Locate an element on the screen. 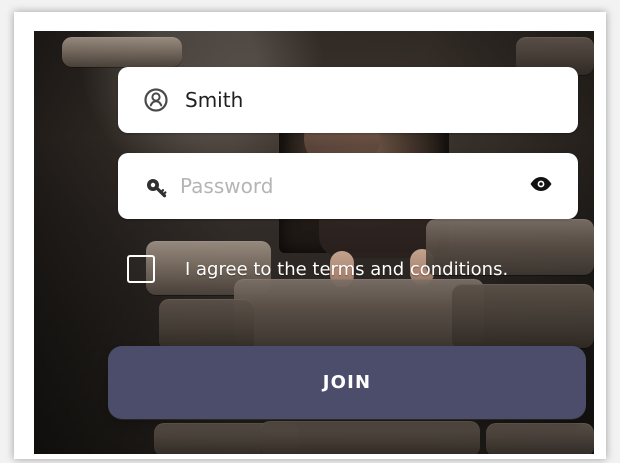  username-field: Smith is located at coordinates (348, 100).